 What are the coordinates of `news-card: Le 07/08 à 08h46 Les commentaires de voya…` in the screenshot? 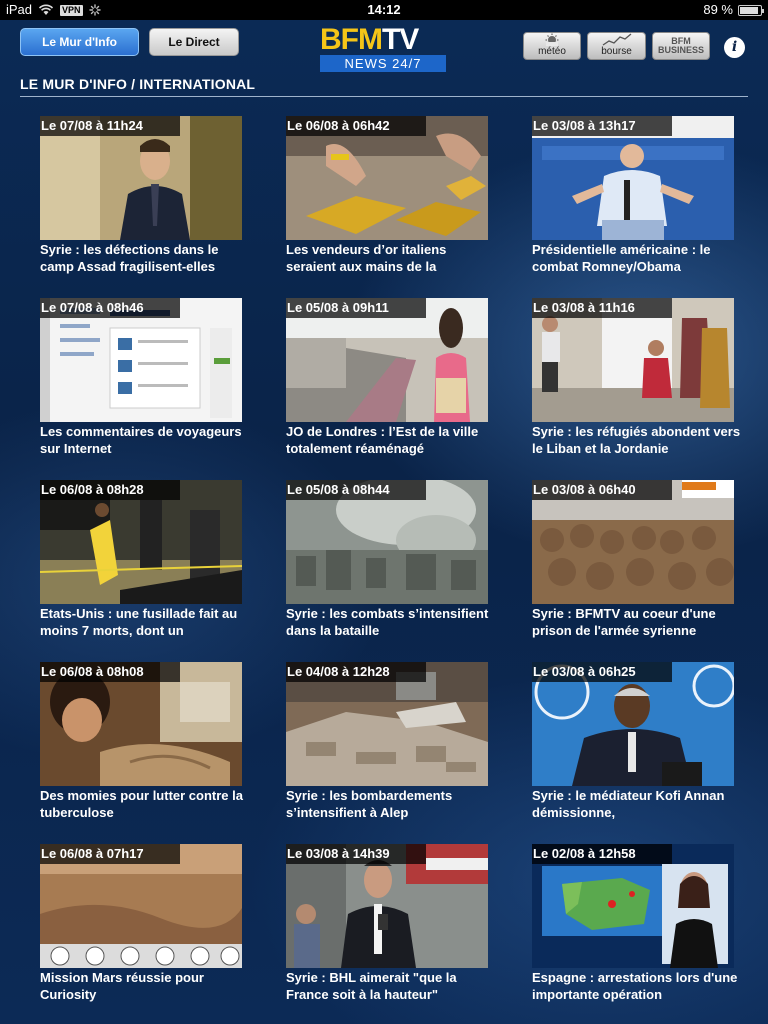 It's located at (141, 379).